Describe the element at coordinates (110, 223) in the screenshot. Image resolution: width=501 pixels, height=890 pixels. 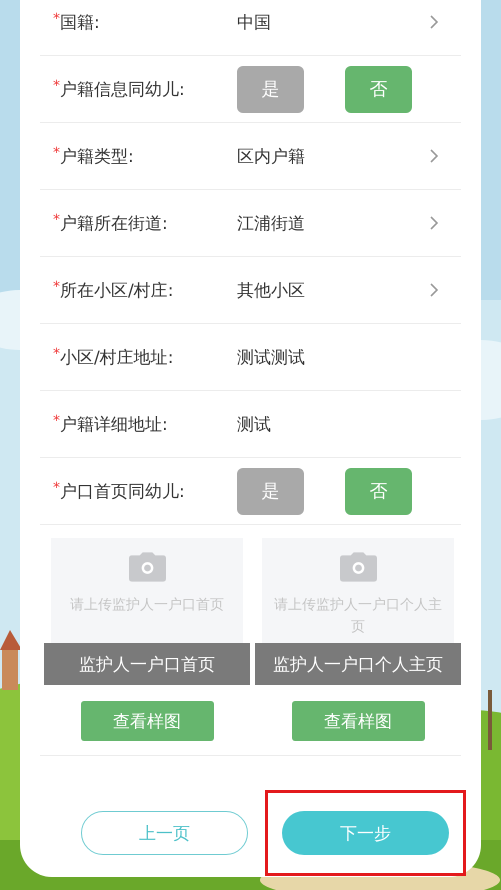
I see `field-label: *户籍所在街道:` at that location.